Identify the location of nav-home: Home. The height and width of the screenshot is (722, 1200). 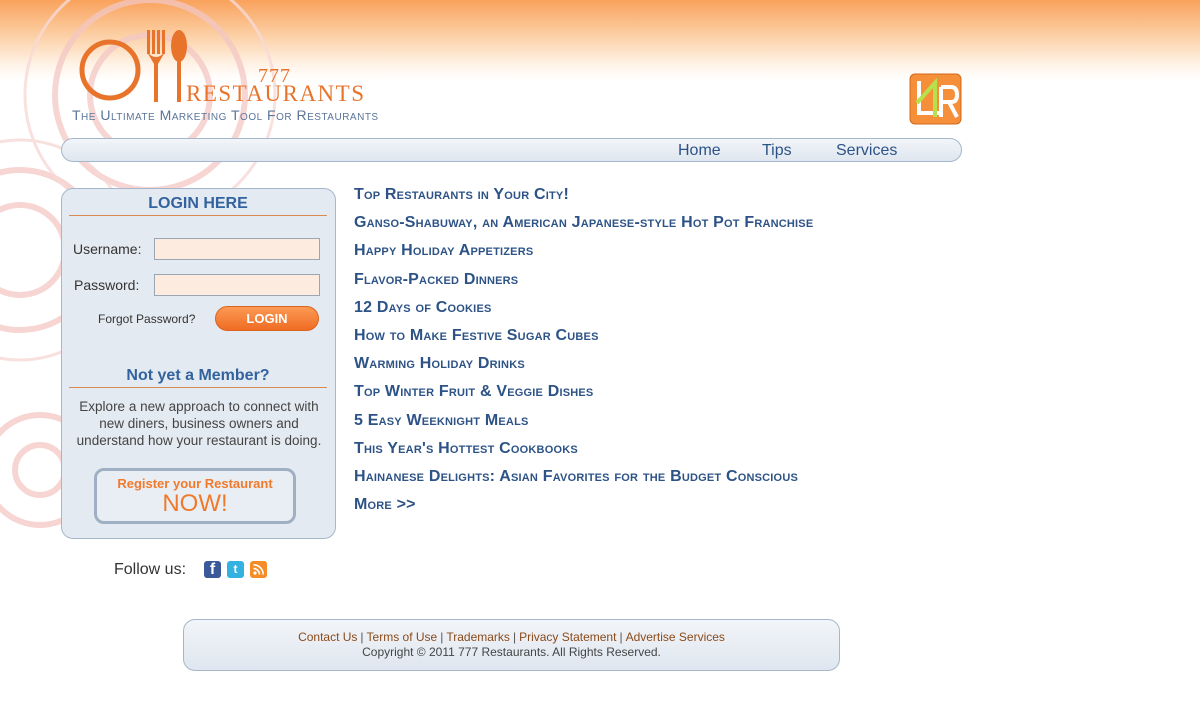
(699, 151).